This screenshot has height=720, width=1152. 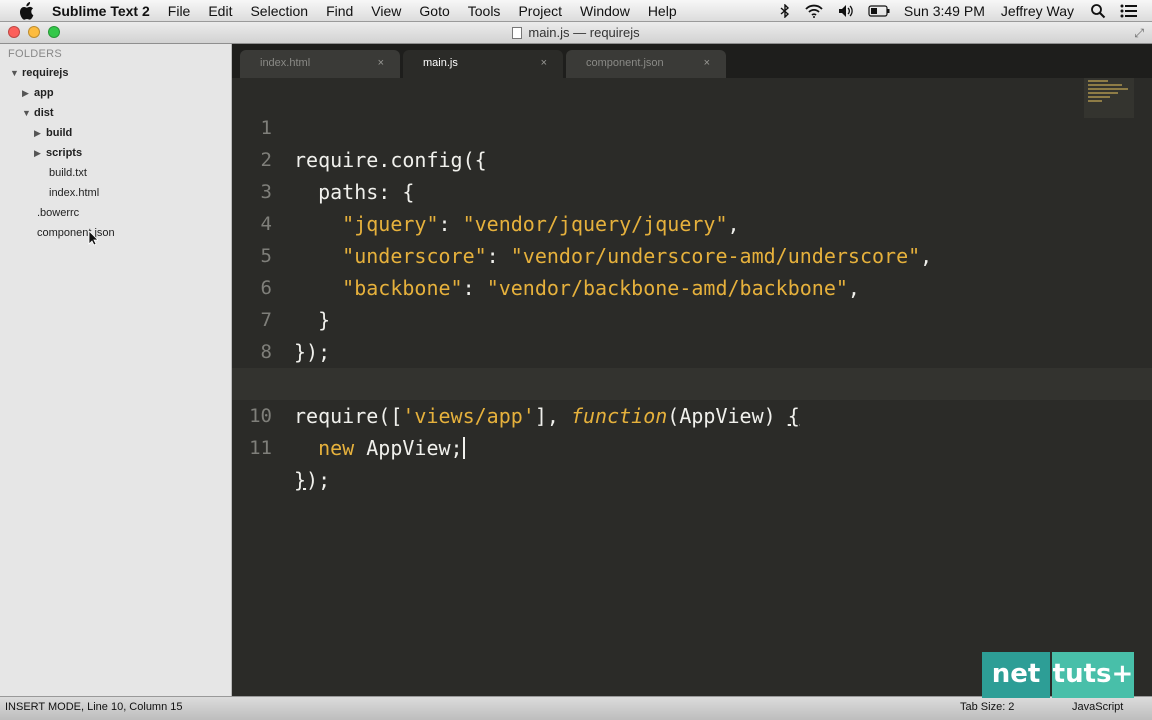 What do you see at coordinates (692, 190) in the screenshot?
I see `code-line: 3 "jquery": "vendor/jquery/jquery",` at bounding box center [692, 190].